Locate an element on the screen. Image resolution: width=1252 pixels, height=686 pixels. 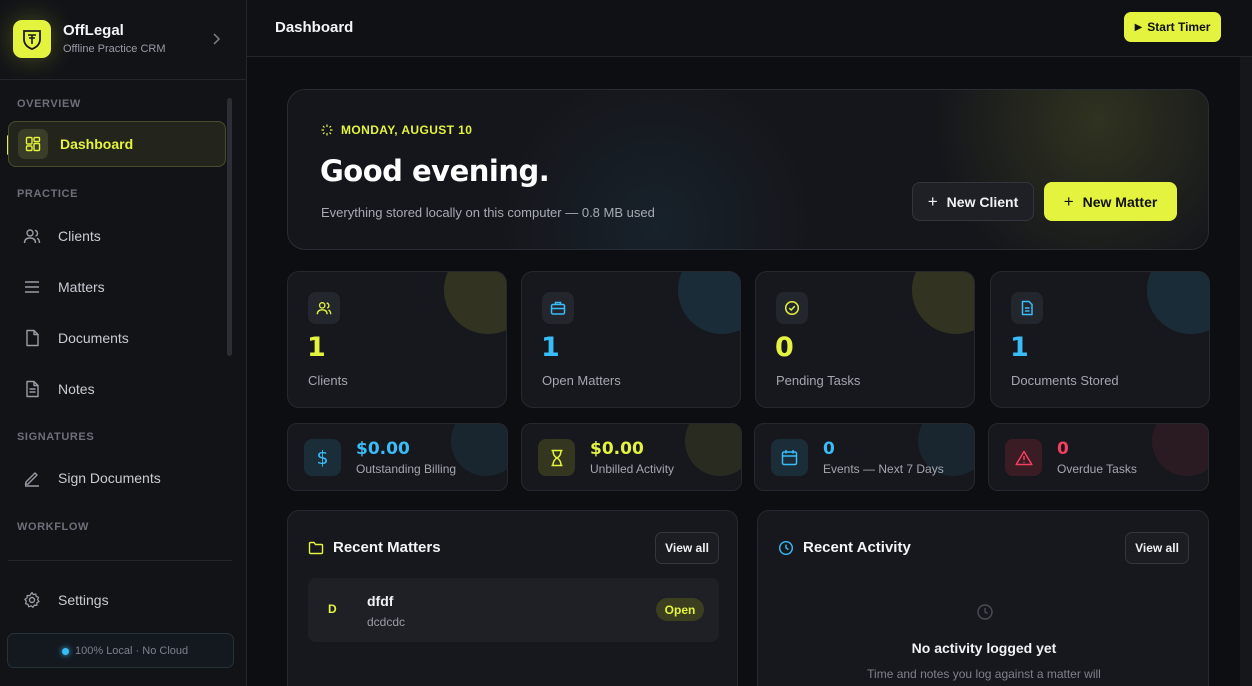
sidebar-item-notes: Notes is located at coordinates (117, 389).